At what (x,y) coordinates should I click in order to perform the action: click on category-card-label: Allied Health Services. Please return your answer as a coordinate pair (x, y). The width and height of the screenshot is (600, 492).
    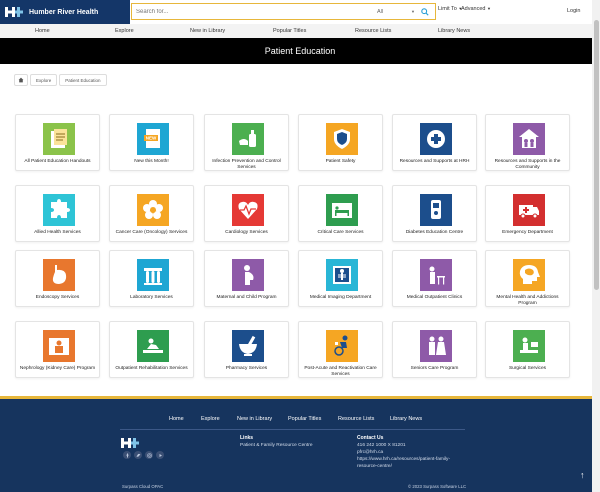
    Looking at the image, I should click on (57, 232).